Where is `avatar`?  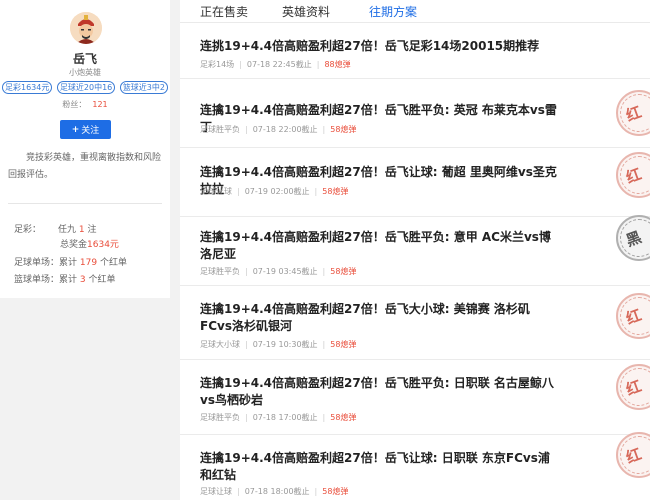
avatar is located at coordinates (86, 28).